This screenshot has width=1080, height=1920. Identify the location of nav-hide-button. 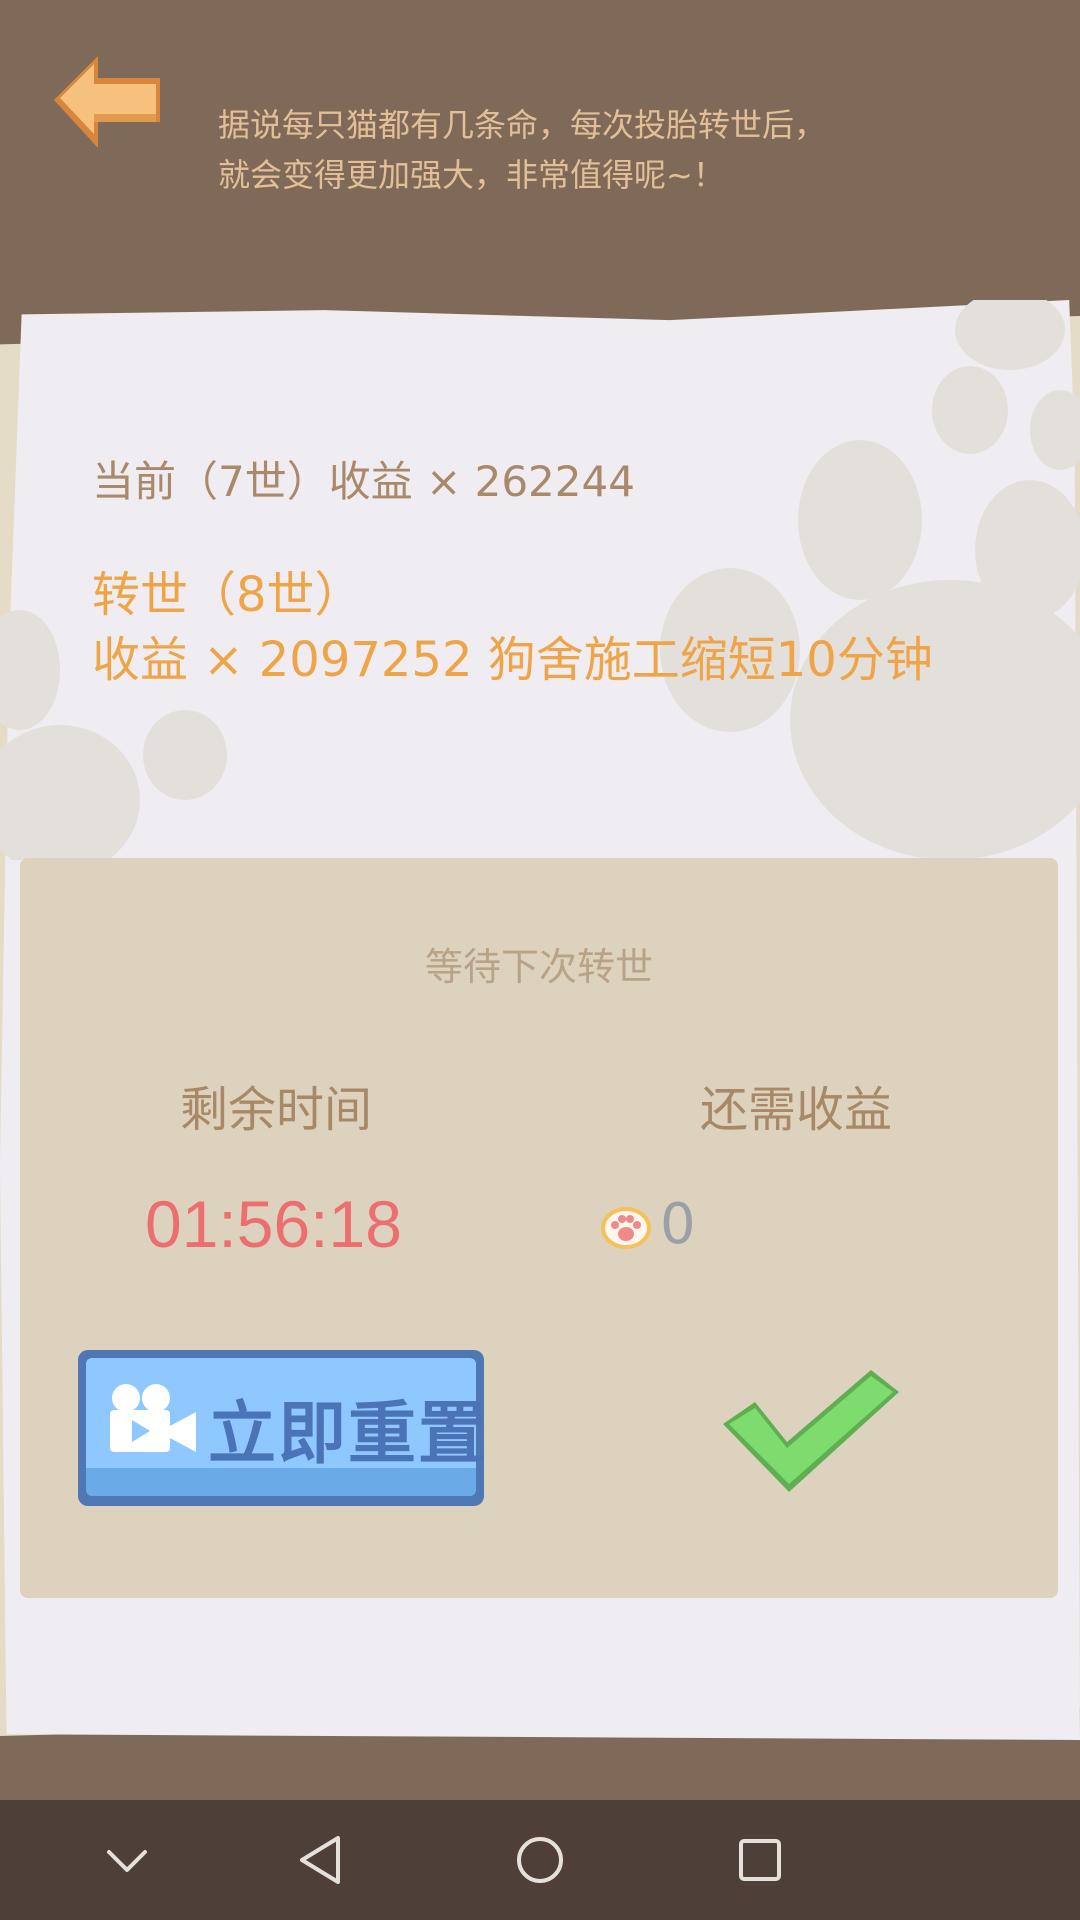
(127, 1860).